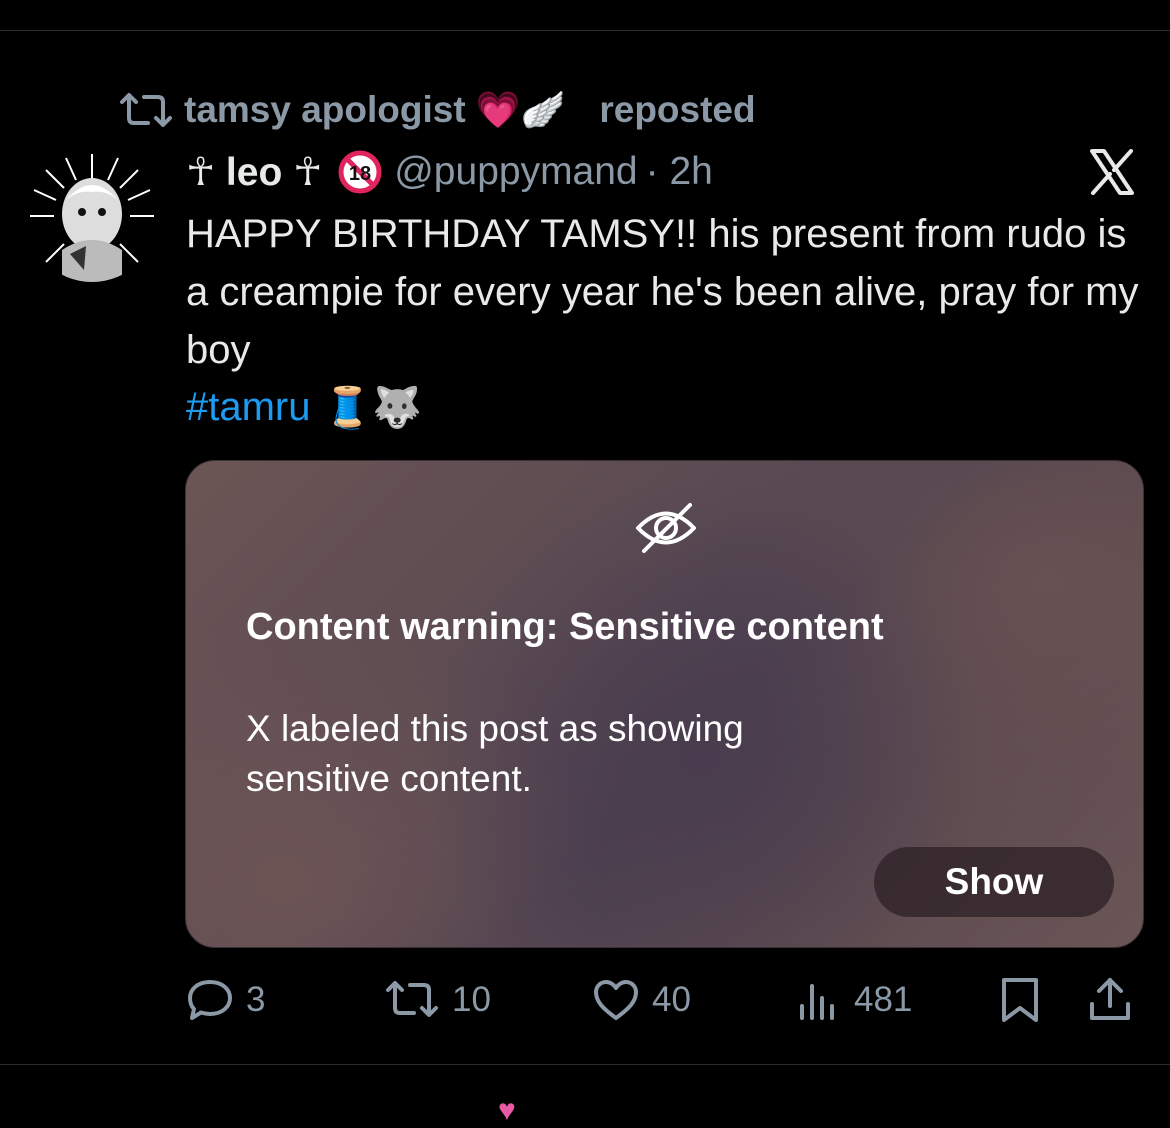 The image size is (1170, 1128). Describe the element at coordinates (507, 1110) in the screenshot. I see `next-post-peek: ♥` at that location.